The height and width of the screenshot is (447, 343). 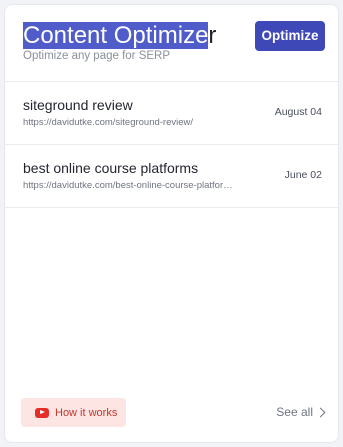 I want to click on item-date: June 02, so click(x=303, y=175).